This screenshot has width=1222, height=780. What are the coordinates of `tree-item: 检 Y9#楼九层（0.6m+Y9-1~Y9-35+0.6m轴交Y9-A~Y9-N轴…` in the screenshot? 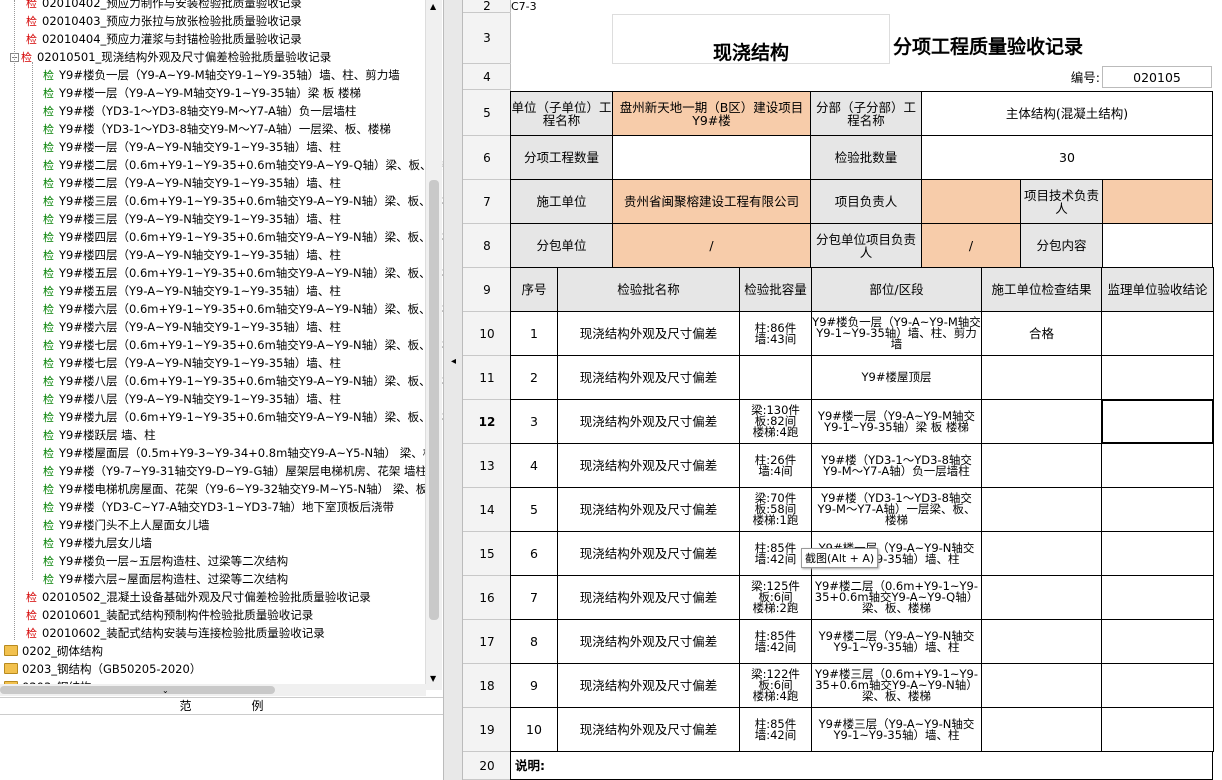 It's located at (243, 417).